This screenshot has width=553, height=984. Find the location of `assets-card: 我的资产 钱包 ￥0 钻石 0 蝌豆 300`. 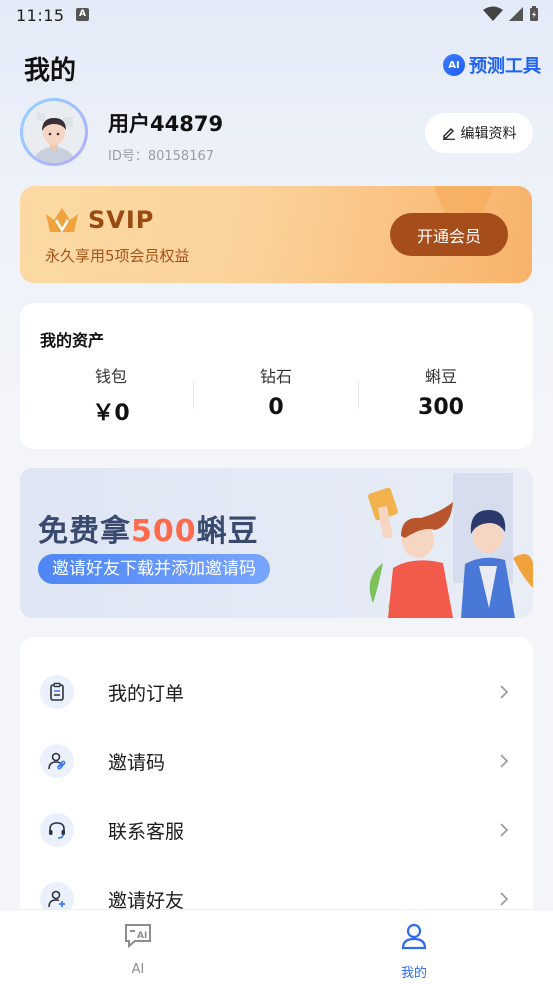

assets-card: 我的资产 钱包 ￥0 钻石 0 蝌豆 300 is located at coordinates (276, 376).